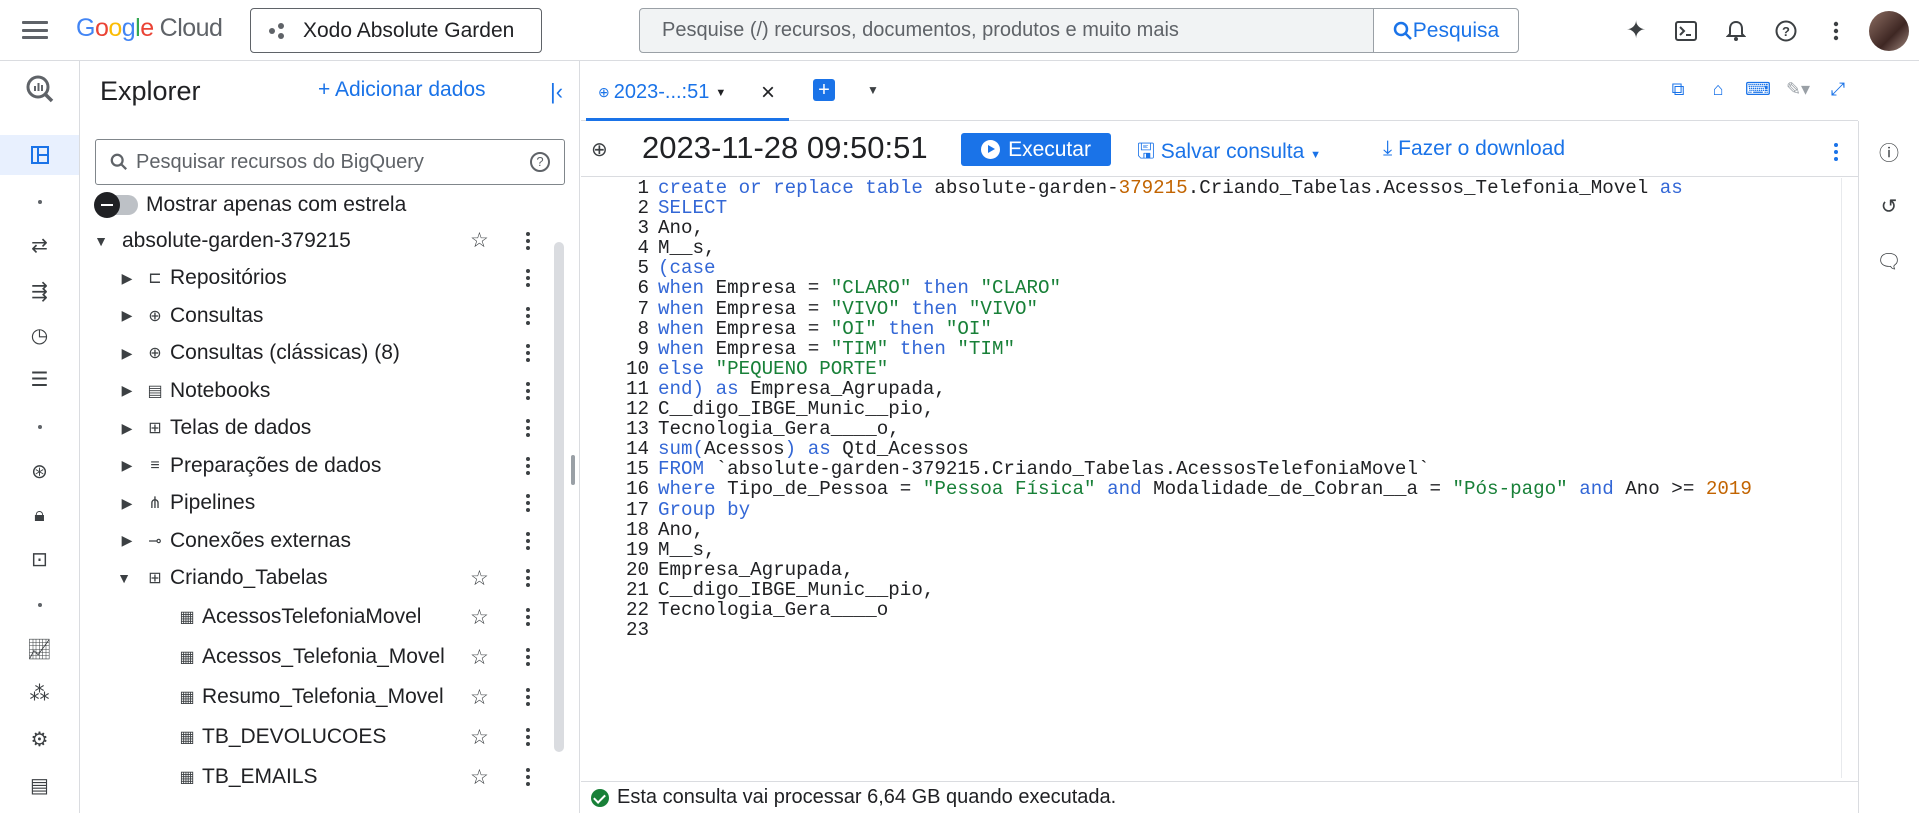 Image resolution: width=1919 pixels, height=813 pixels. Describe the element at coordinates (39, 693) in the screenshot. I see `graph-icon: ⁂` at that location.